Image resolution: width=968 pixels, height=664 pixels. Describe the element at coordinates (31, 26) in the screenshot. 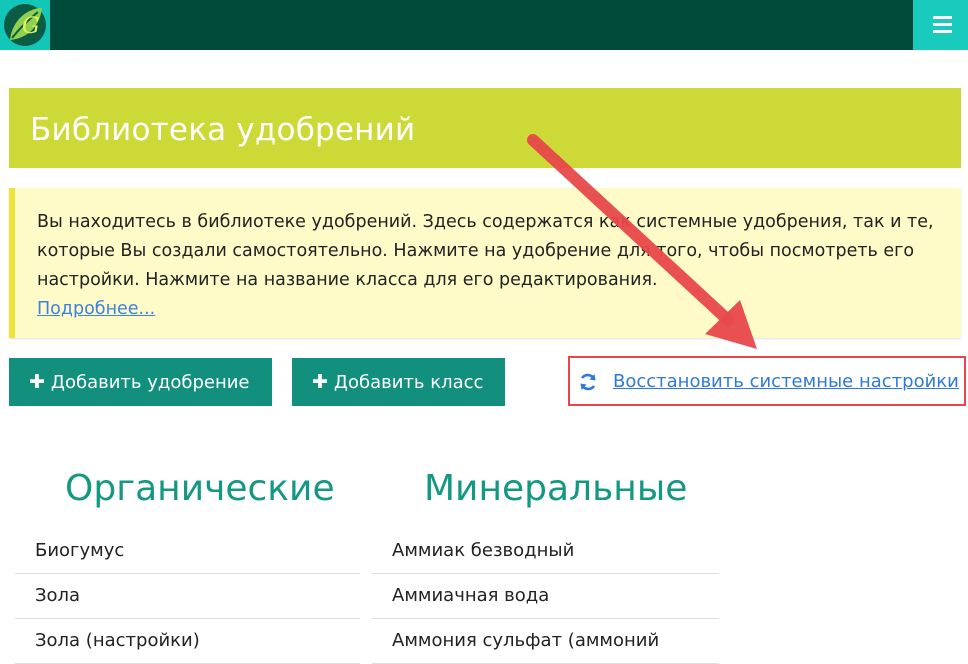

I see `svg-text: G` at that location.